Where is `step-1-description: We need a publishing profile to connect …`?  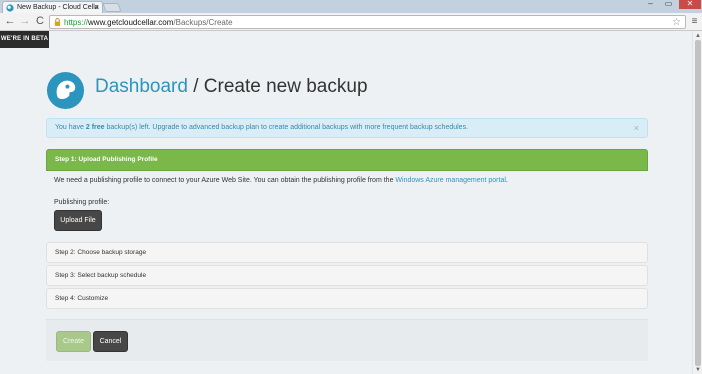 step-1-description: We need a publishing profile to connect … is located at coordinates (281, 180).